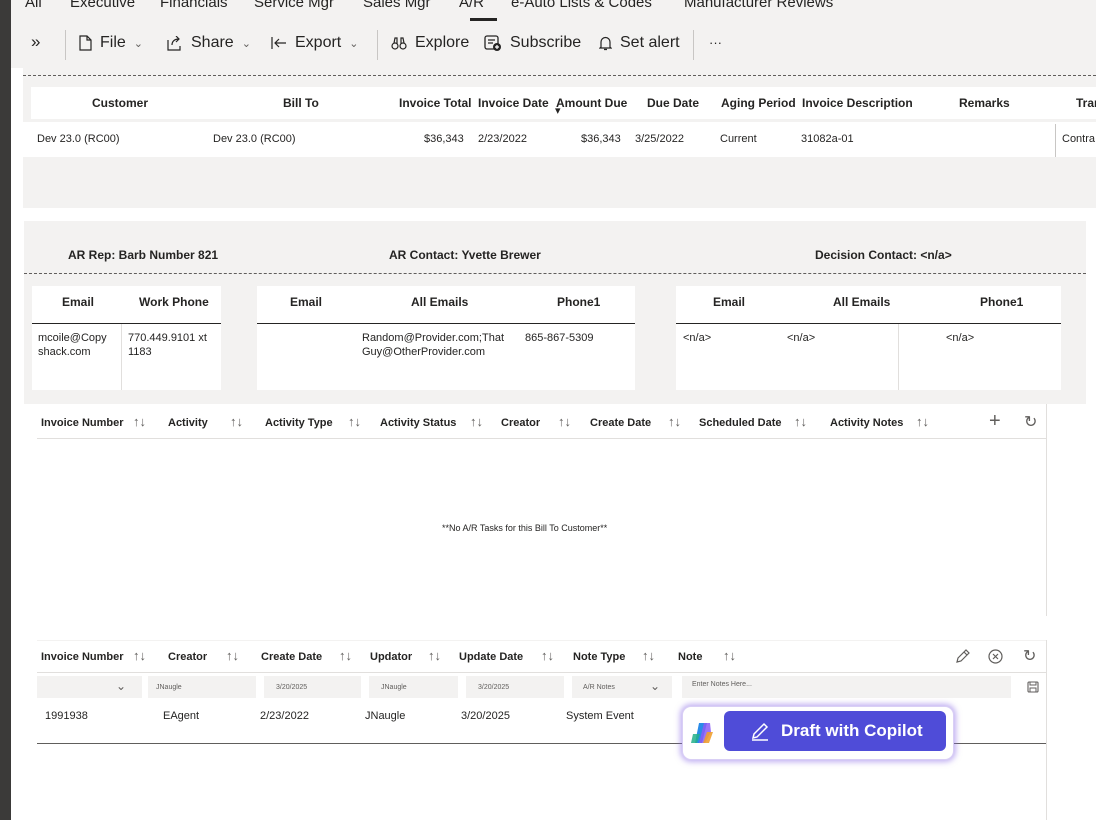 This screenshot has width=1096, height=820. Describe the element at coordinates (294, 5) in the screenshot. I see `tab-service-mgr: Service Mgr` at that location.